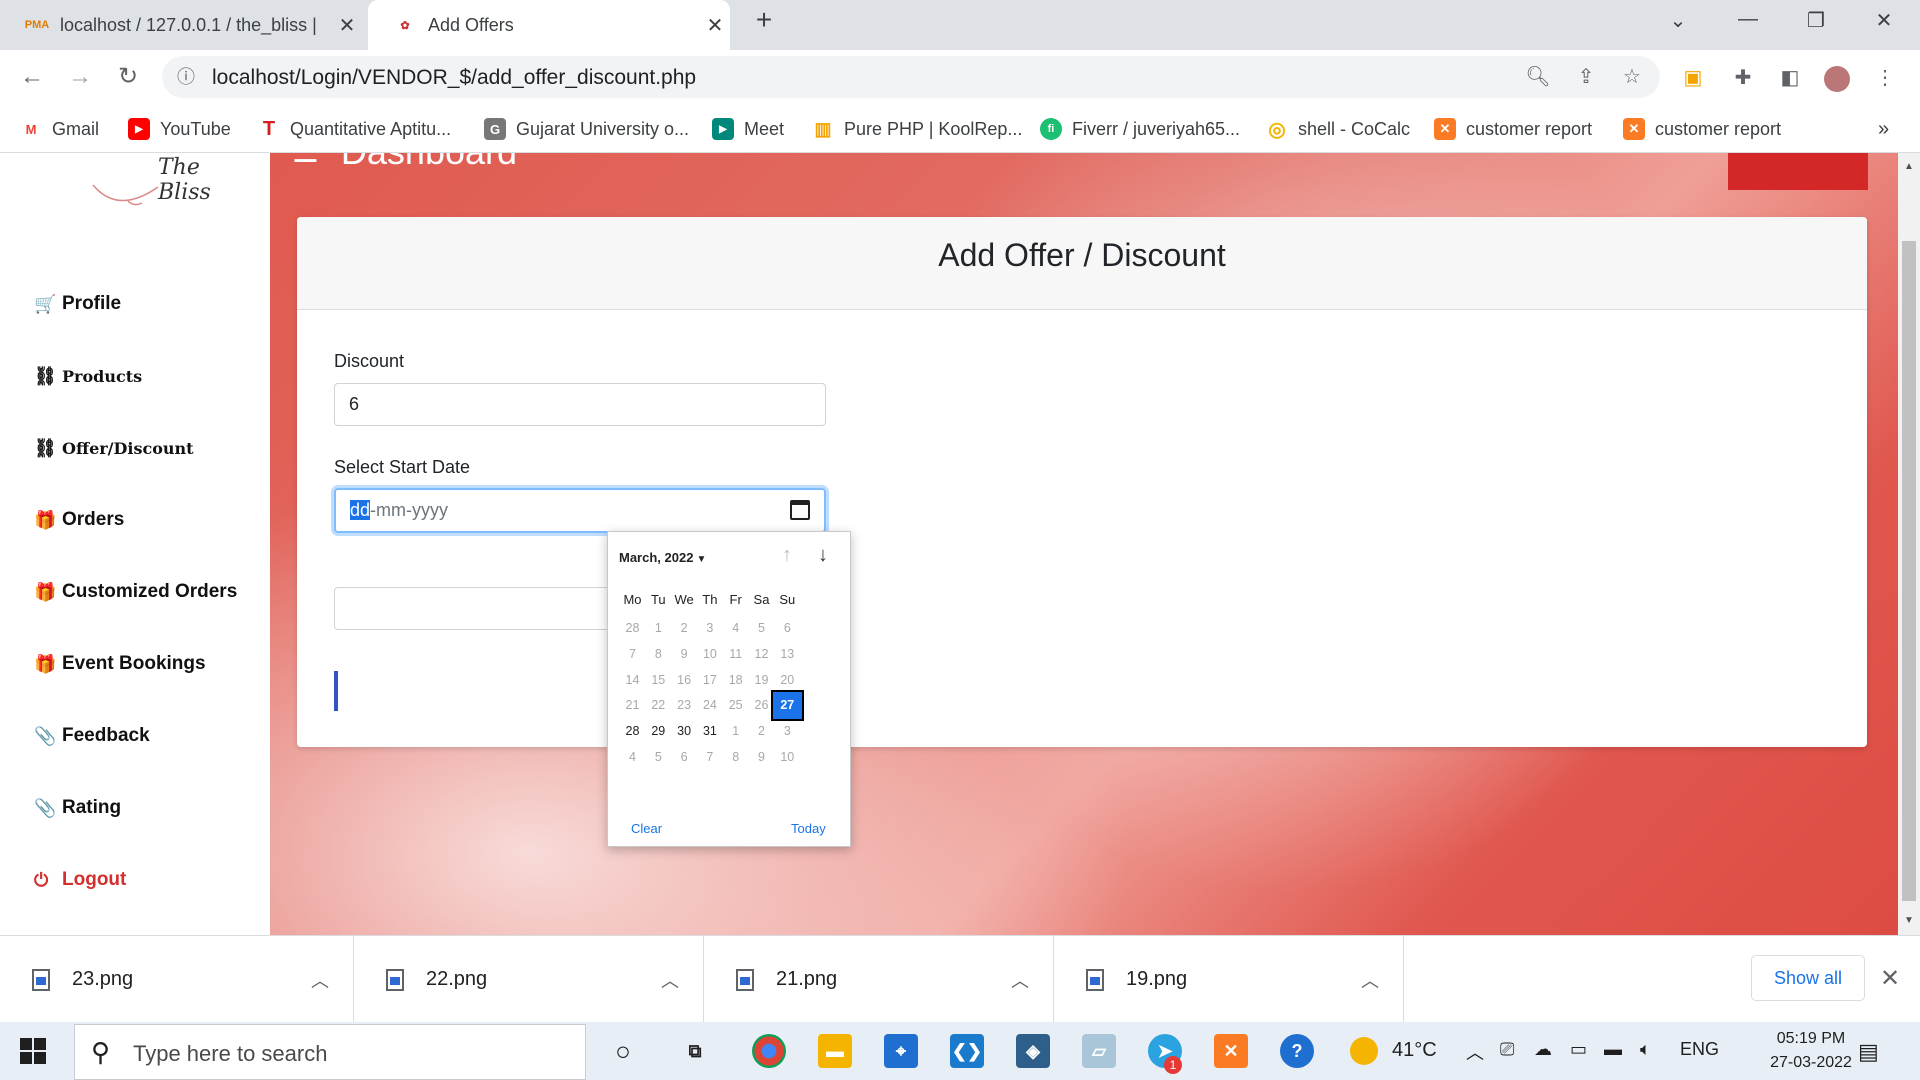  What do you see at coordinates (549, 25) in the screenshot?
I see `tab-add-offers: ✿ Add Offers ✕` at bounding box center [549, 25].